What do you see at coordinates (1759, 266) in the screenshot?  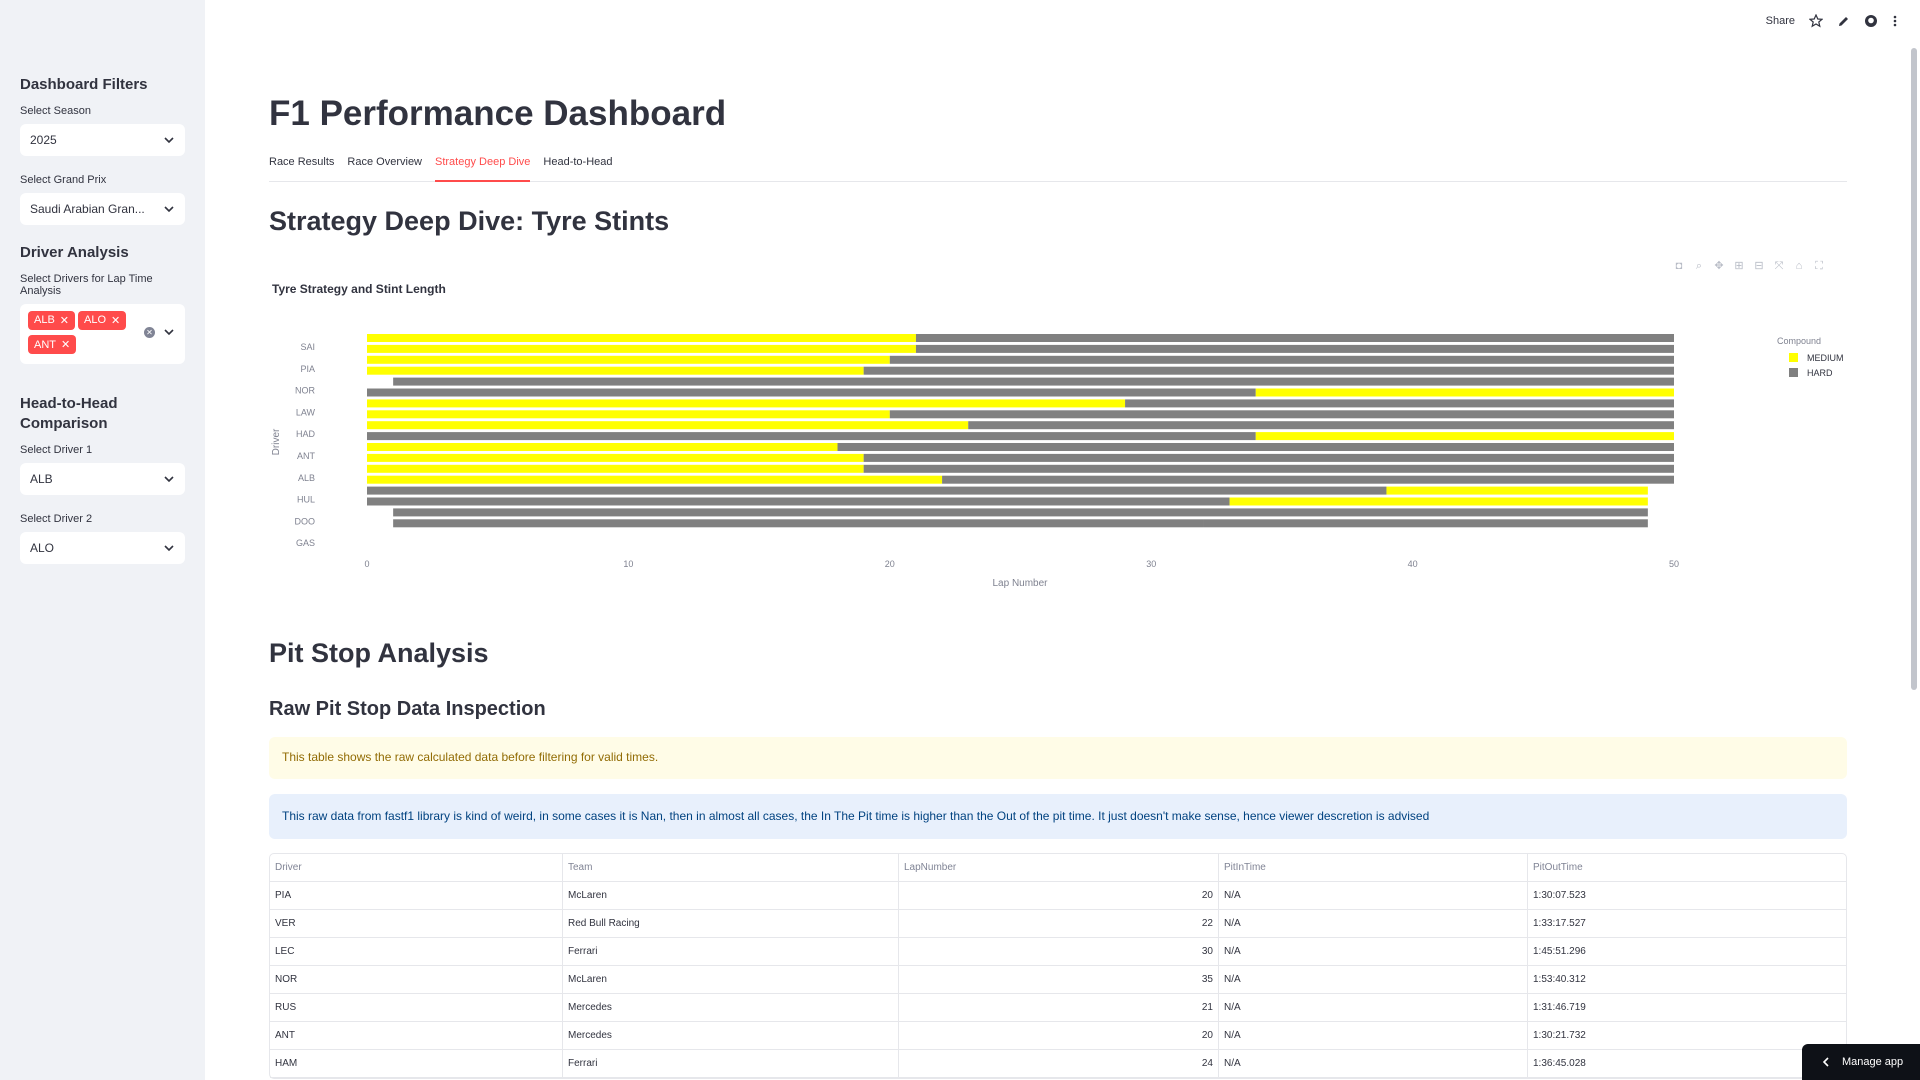 I see `zoom-out-icon: ⊟` at bounding box center [1759, 266].